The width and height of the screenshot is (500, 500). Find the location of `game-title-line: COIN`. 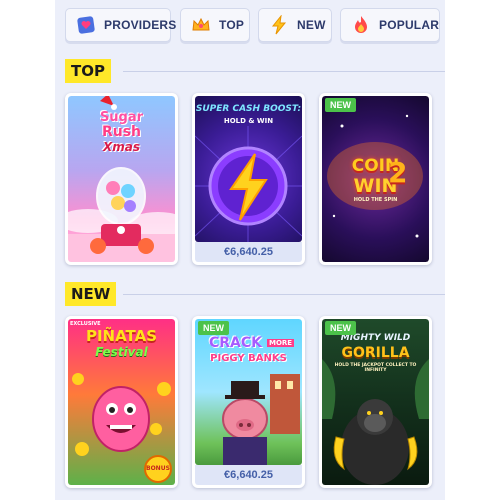

game-title-line: COIN is located at coordinates (375, 166).